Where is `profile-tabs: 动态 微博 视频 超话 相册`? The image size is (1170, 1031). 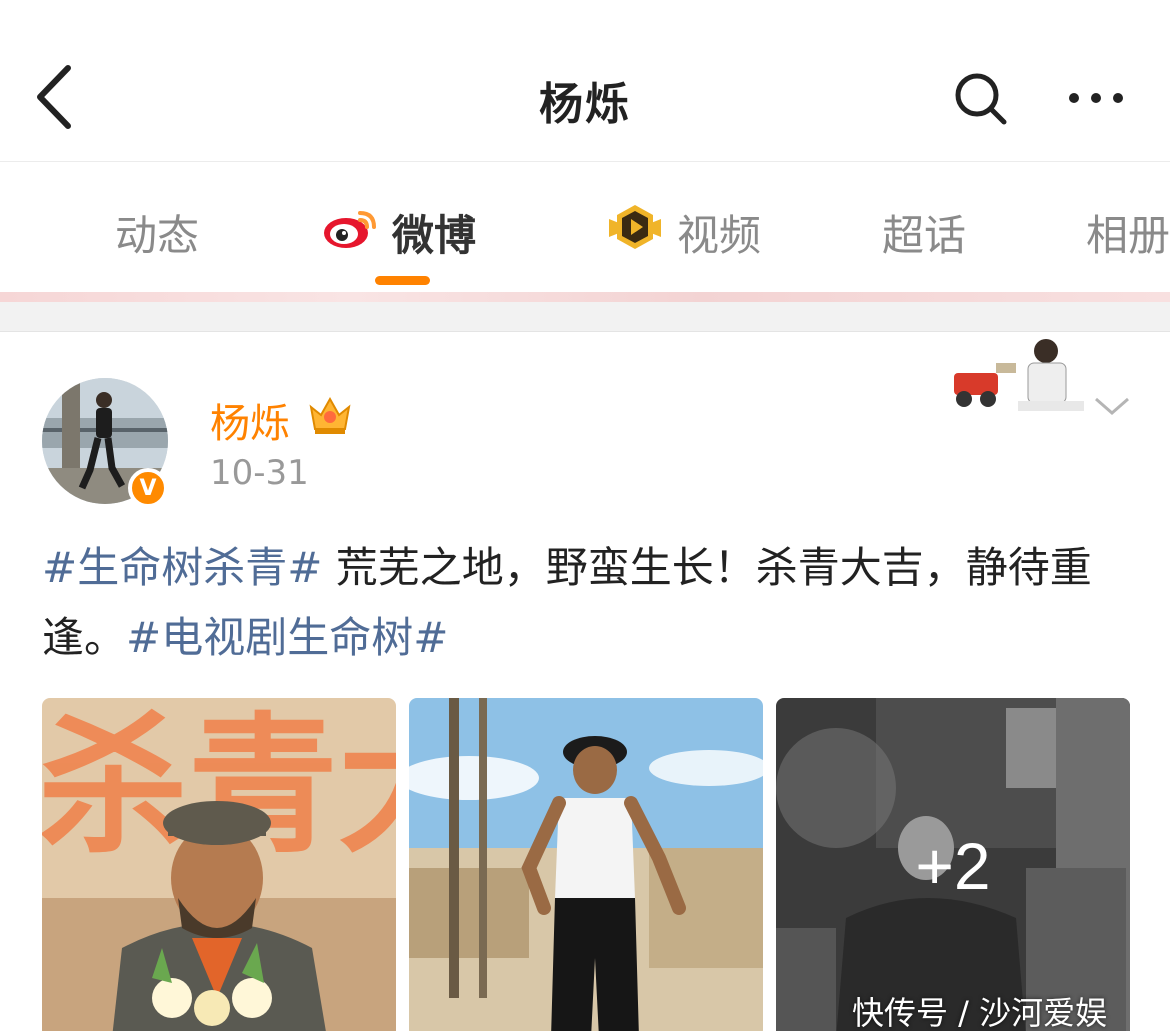 profile-tabs: 动态 微博 视频 超话 相册 is located at coordinates (585, 228).